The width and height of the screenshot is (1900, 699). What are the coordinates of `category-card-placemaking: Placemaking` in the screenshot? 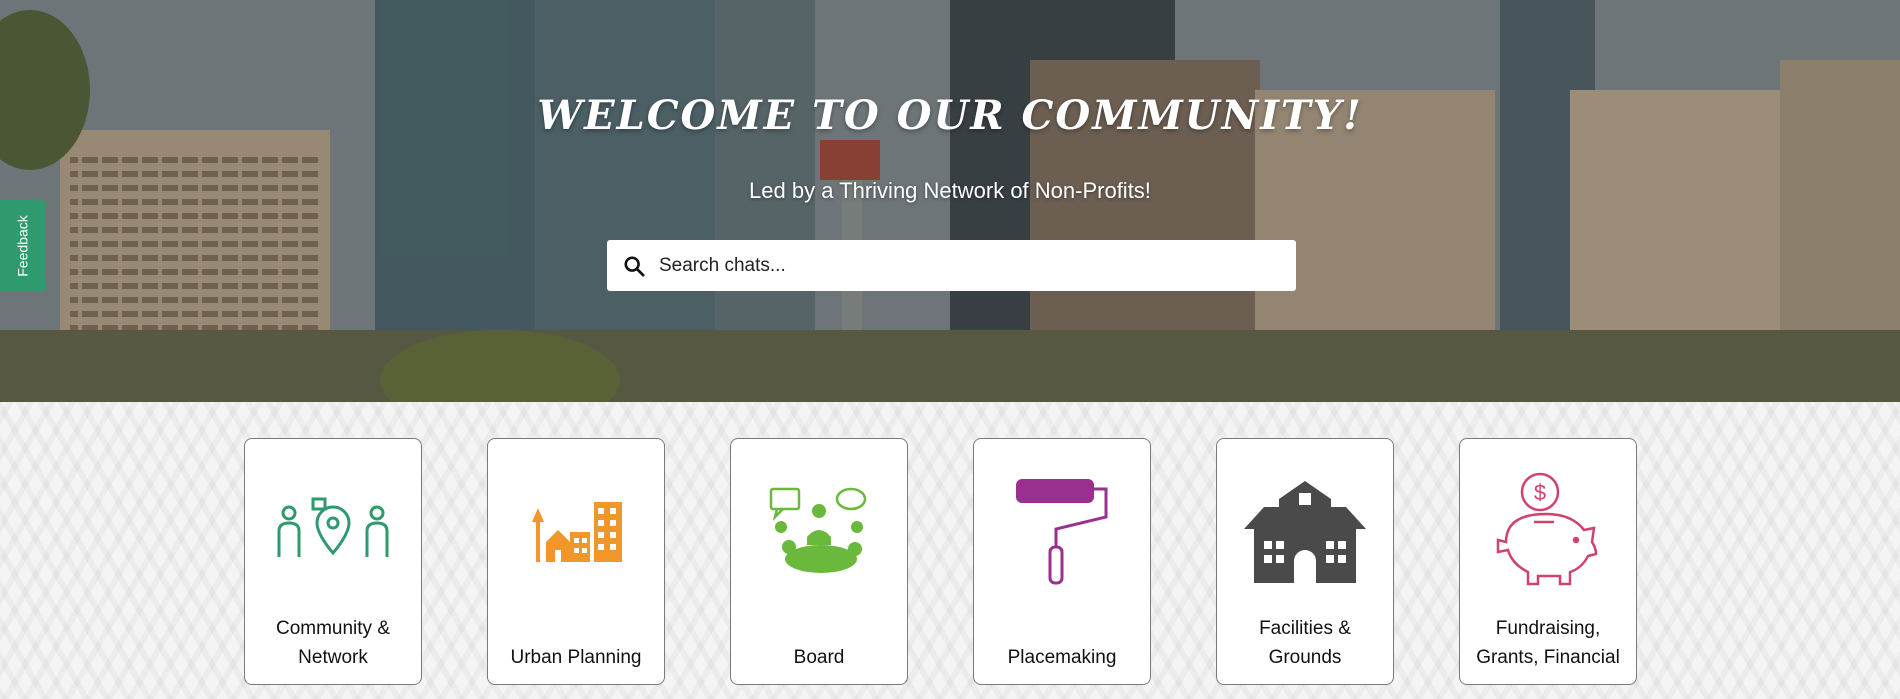 It's located at (1062, 561).